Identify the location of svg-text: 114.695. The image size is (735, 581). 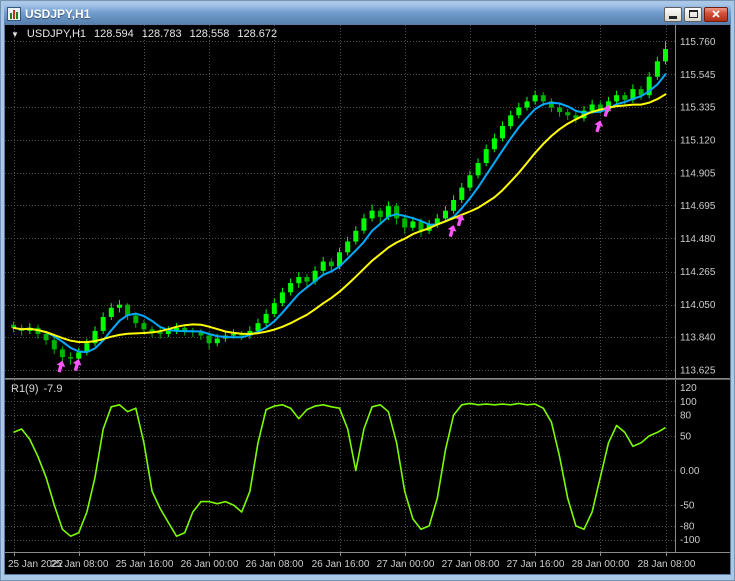
(698, 206).